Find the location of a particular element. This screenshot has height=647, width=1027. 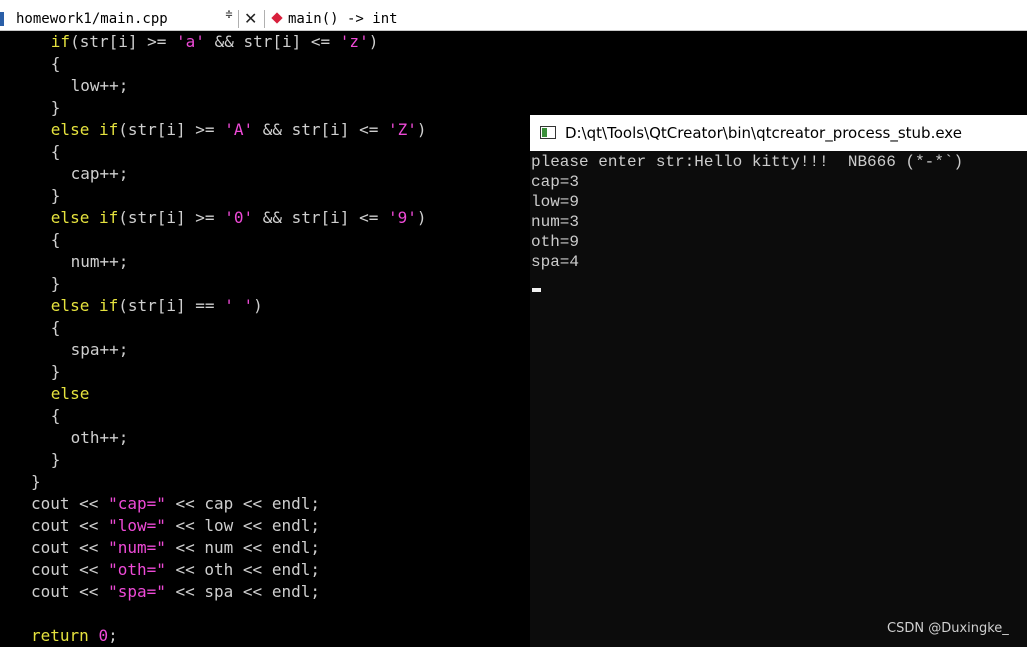

console-line: low=9 is located at coordinates (555, 202).